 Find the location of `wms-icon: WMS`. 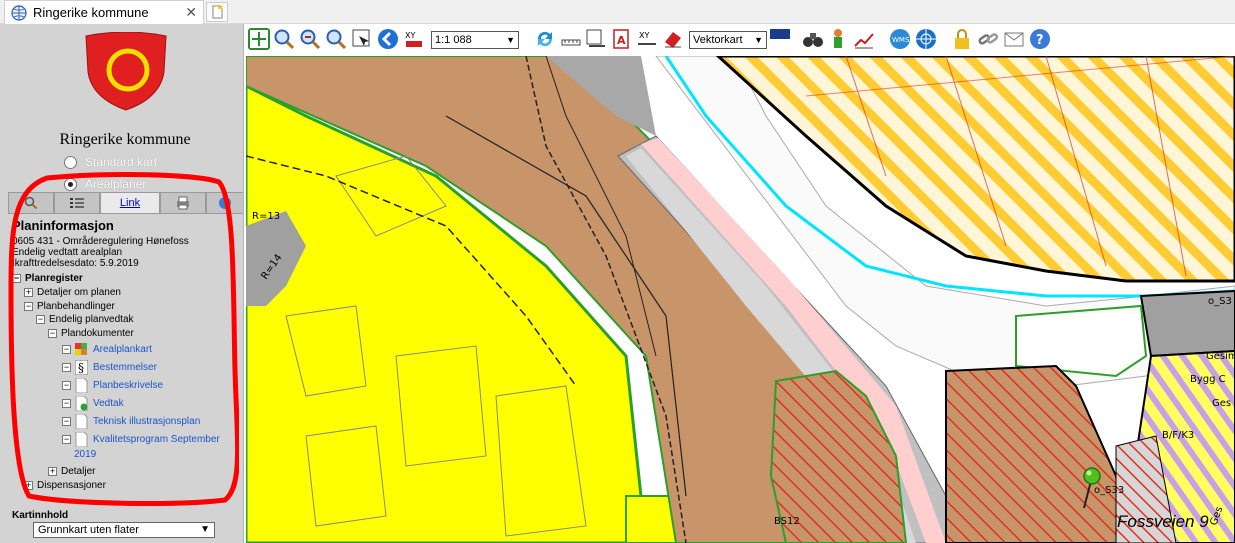

wms-icon: WMS is located at coordinates (900, 39).